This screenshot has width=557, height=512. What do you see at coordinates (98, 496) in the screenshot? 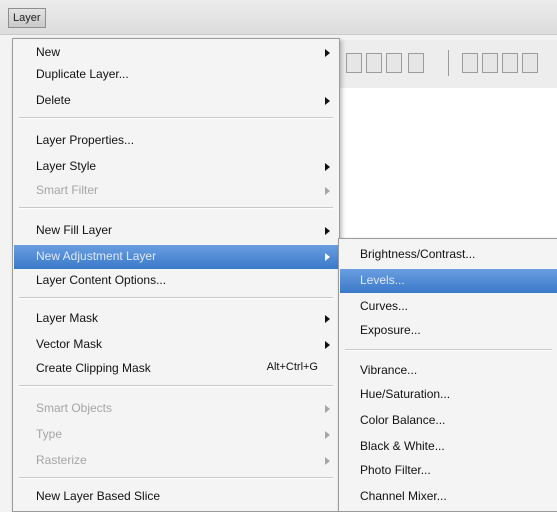
I see `menu-item-label: New Layer Based Slice` at bounding box center [98, 496].